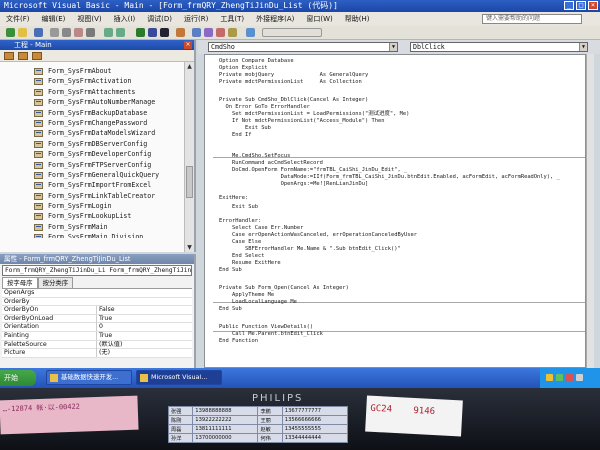 This screenshot has width=600, height=450. Describe the element at coordinates (18, 378) in the screenshot. I see `start-button: 开始` at that location.